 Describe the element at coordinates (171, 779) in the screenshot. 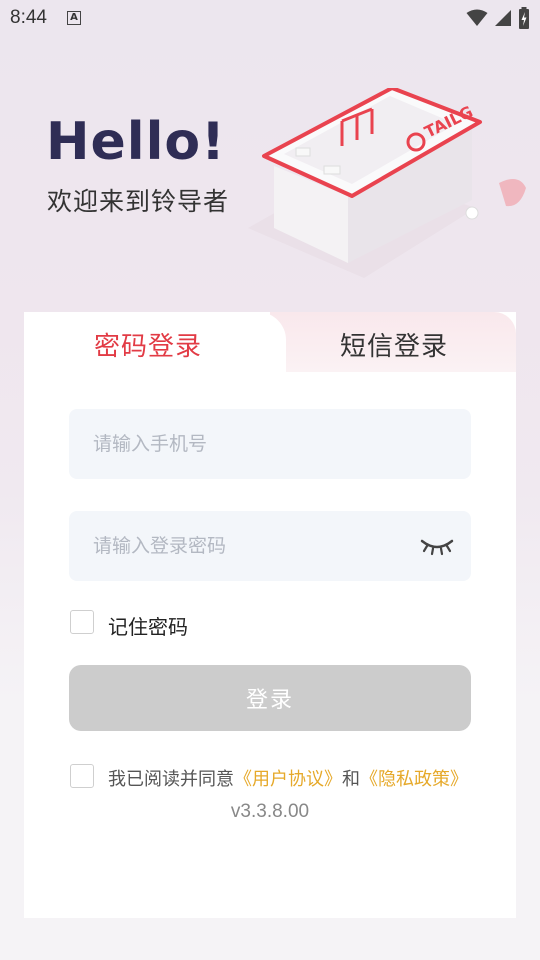

I see `agreement-prefix: 我已阅读并同意` at that location.